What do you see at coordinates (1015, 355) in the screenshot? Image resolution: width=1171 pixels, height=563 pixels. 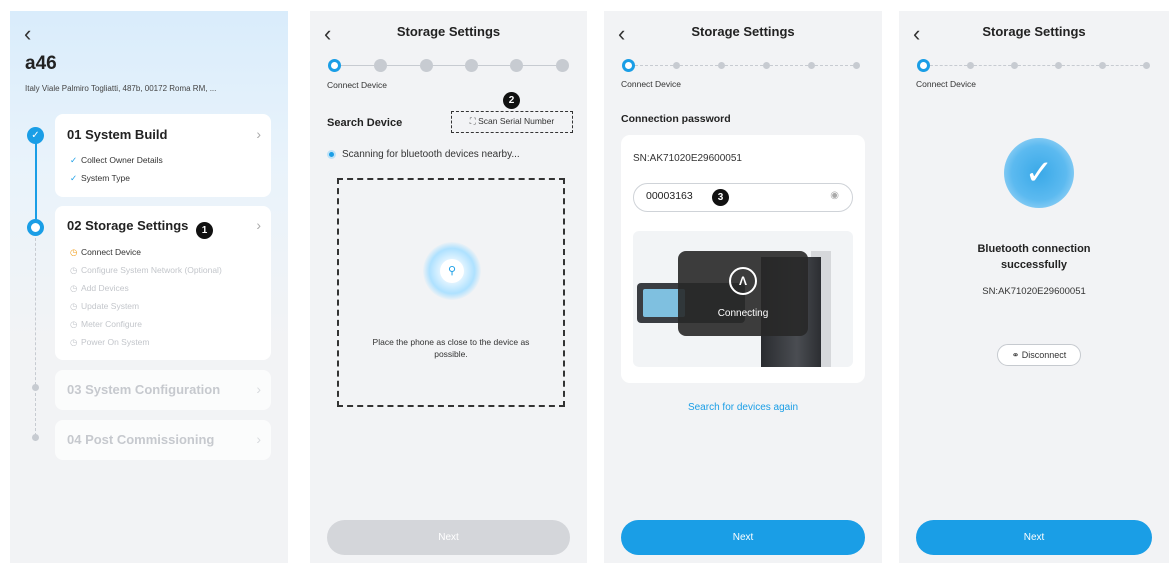 I see `unlink-icon: ⚭` at bounding box center [1015, 355].